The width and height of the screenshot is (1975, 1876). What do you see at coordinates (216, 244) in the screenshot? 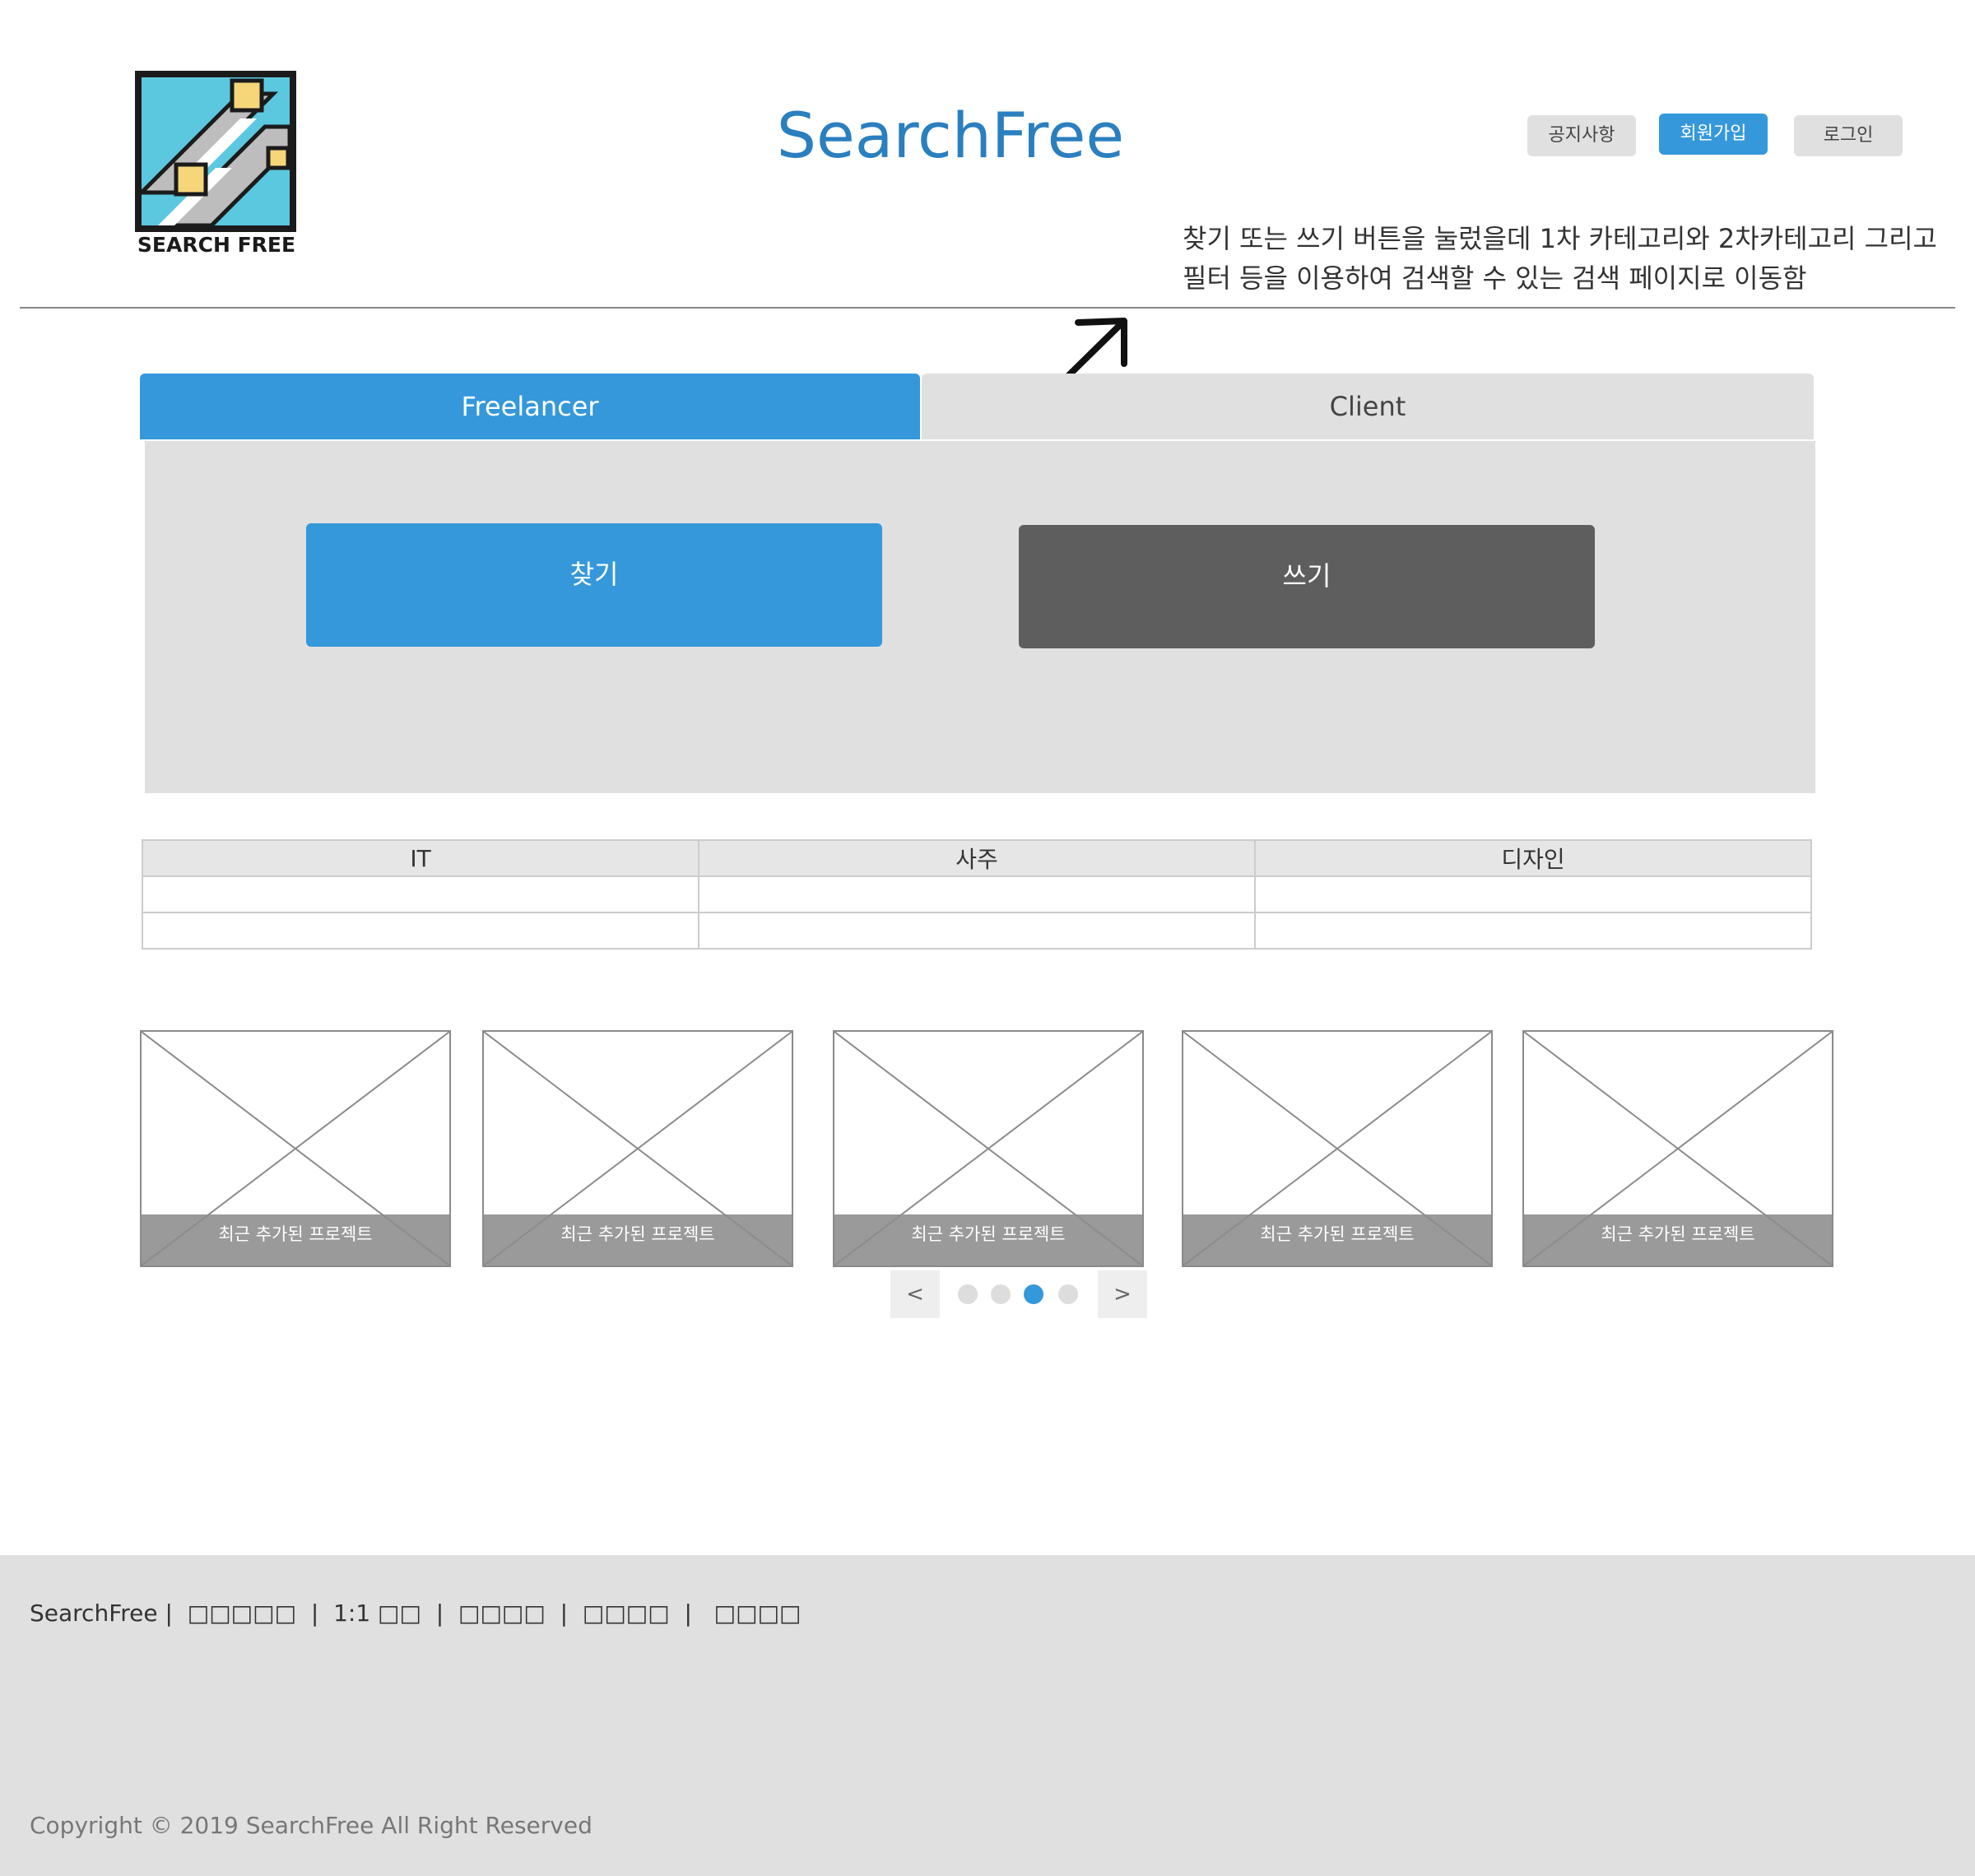
I see `svg-text: SEARCH FREE` at bounding box center [216, 244].